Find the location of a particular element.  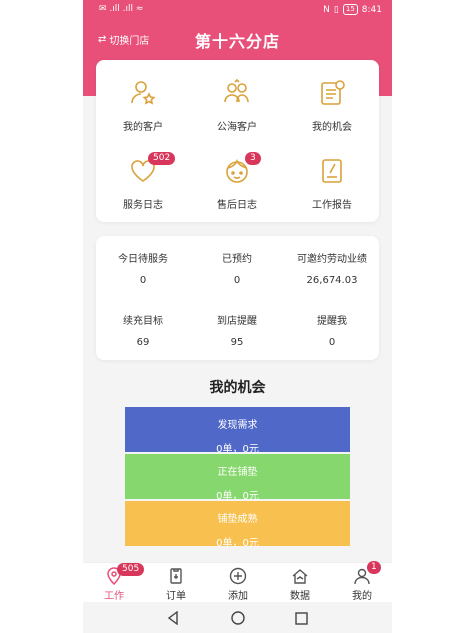

status-bar: ✉ .ıll .ıll ≈ N ▯ 15 8:41 is located at coordinates (237, 11).